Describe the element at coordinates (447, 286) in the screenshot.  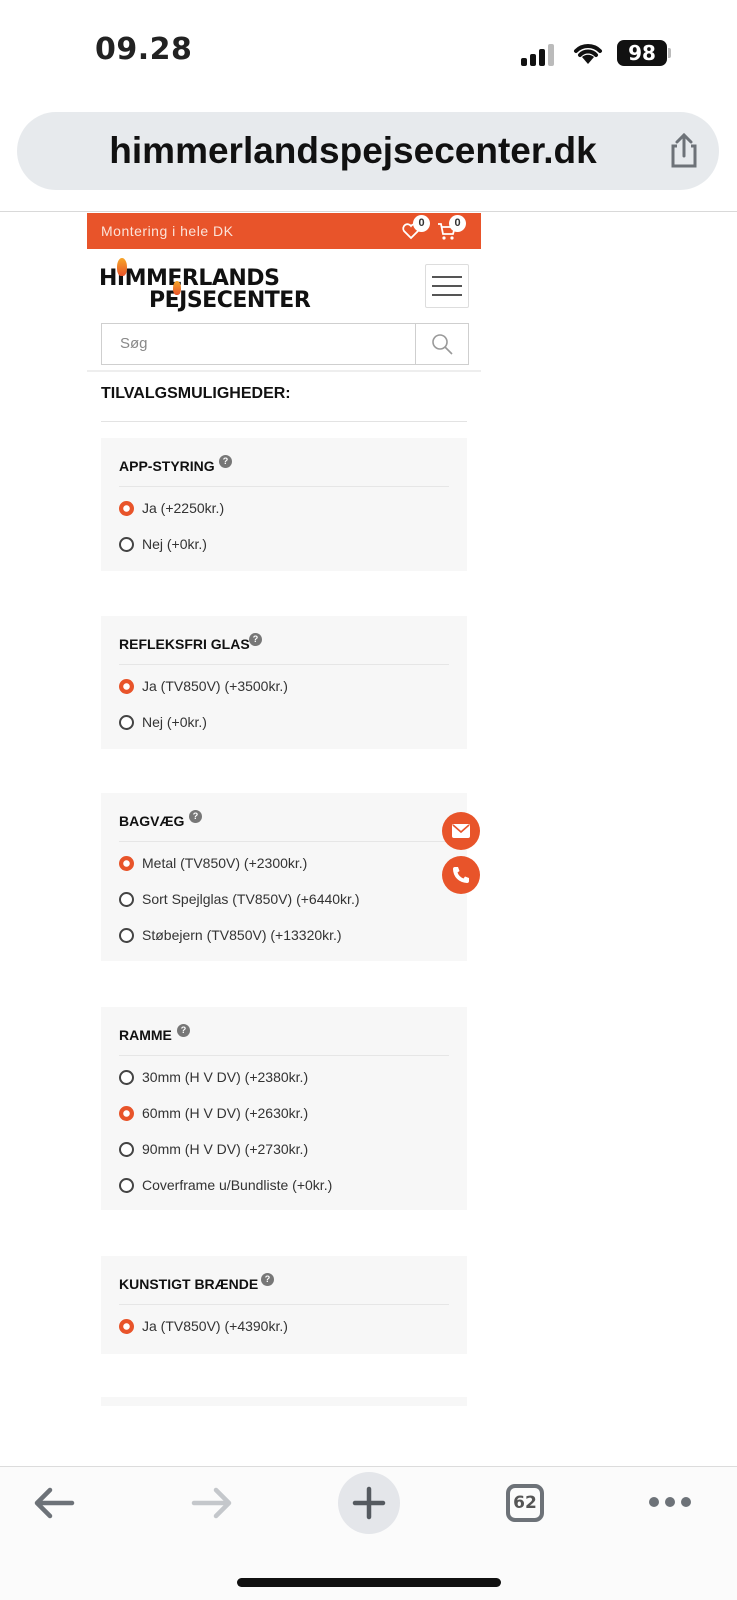
I see `menu-button` at that location.